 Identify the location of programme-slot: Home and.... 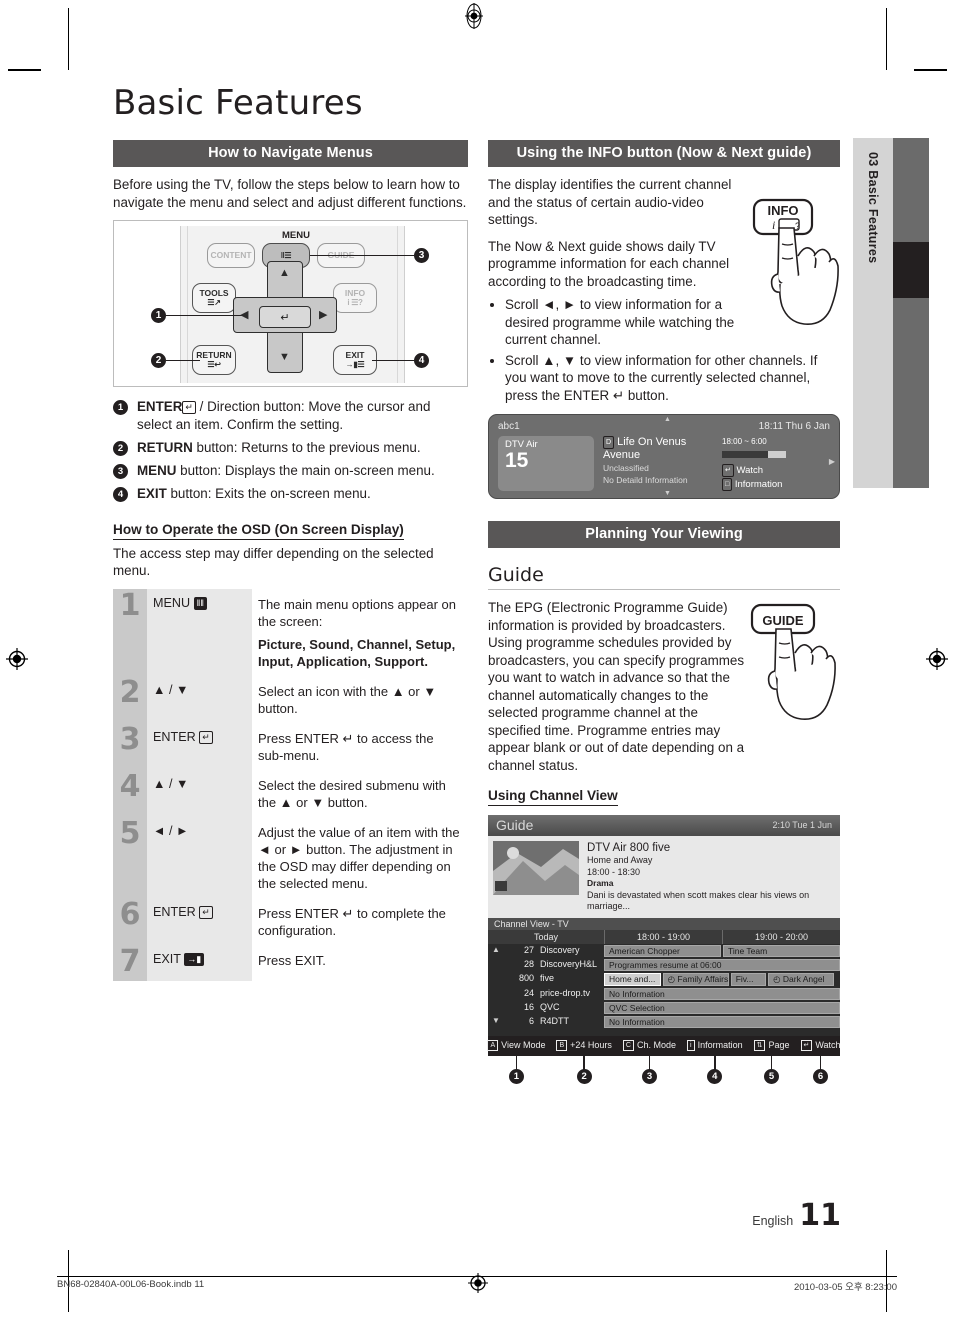
(632, 979).